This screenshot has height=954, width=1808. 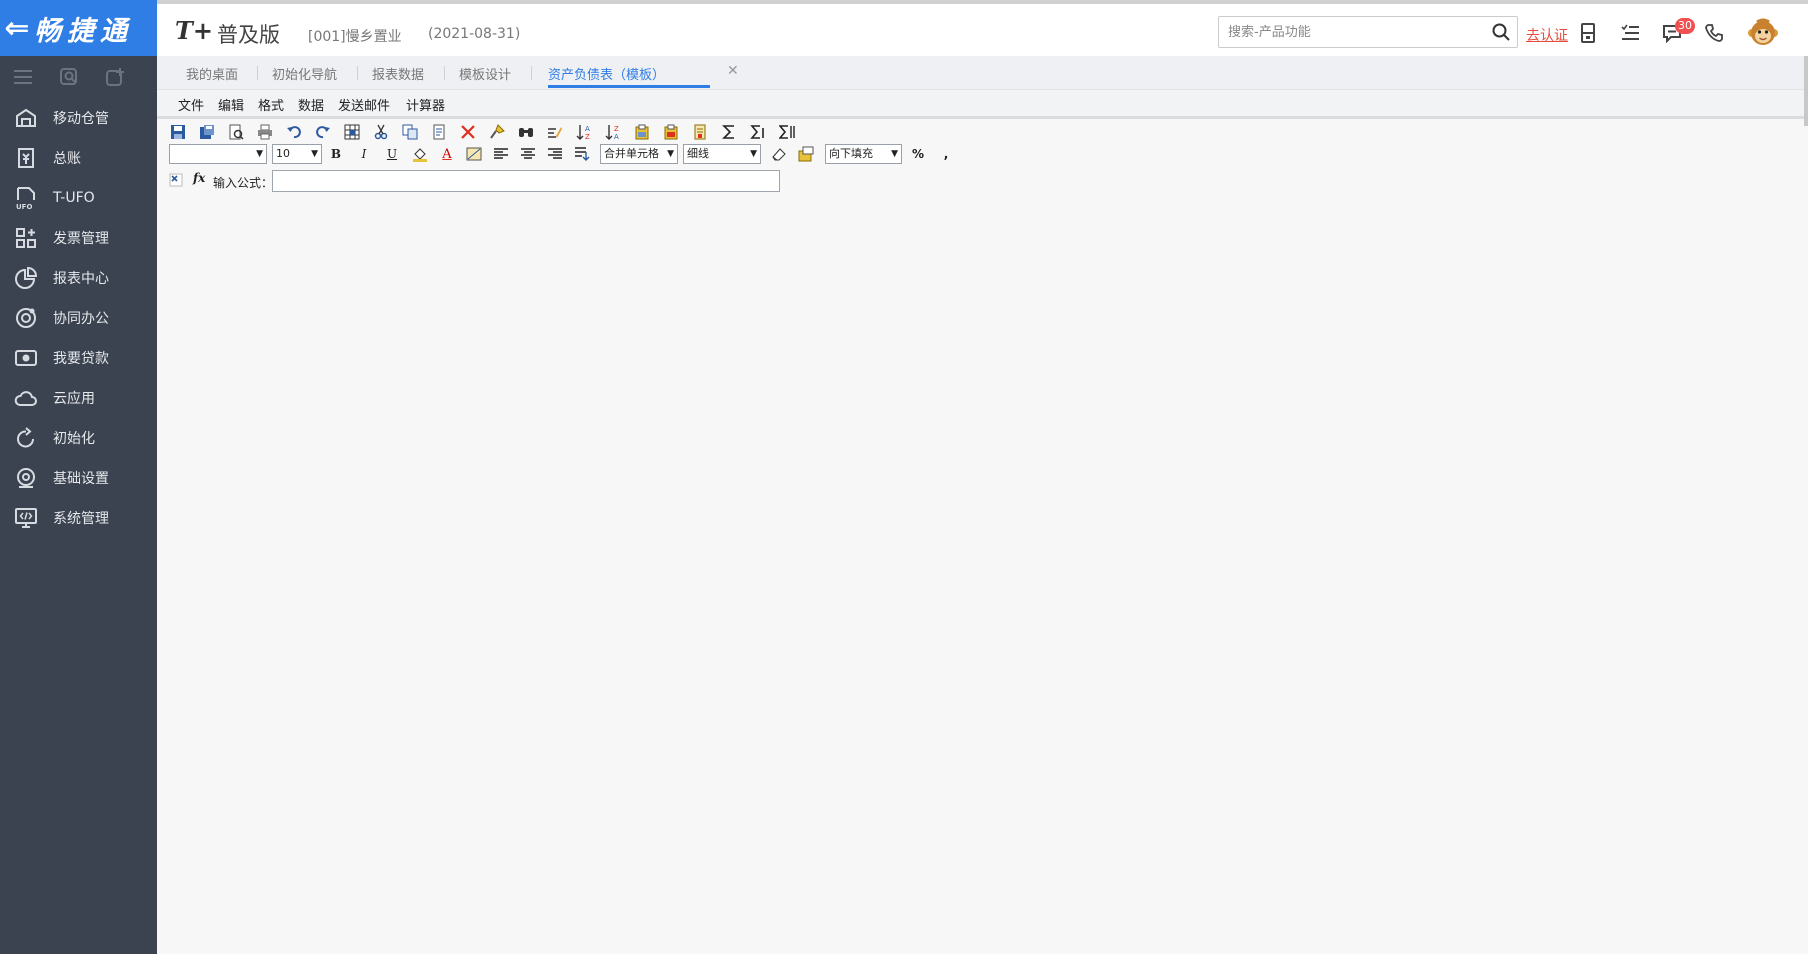 I want to click on fill-down-select: 向下填充 ▼, so click(x=863, y=154).